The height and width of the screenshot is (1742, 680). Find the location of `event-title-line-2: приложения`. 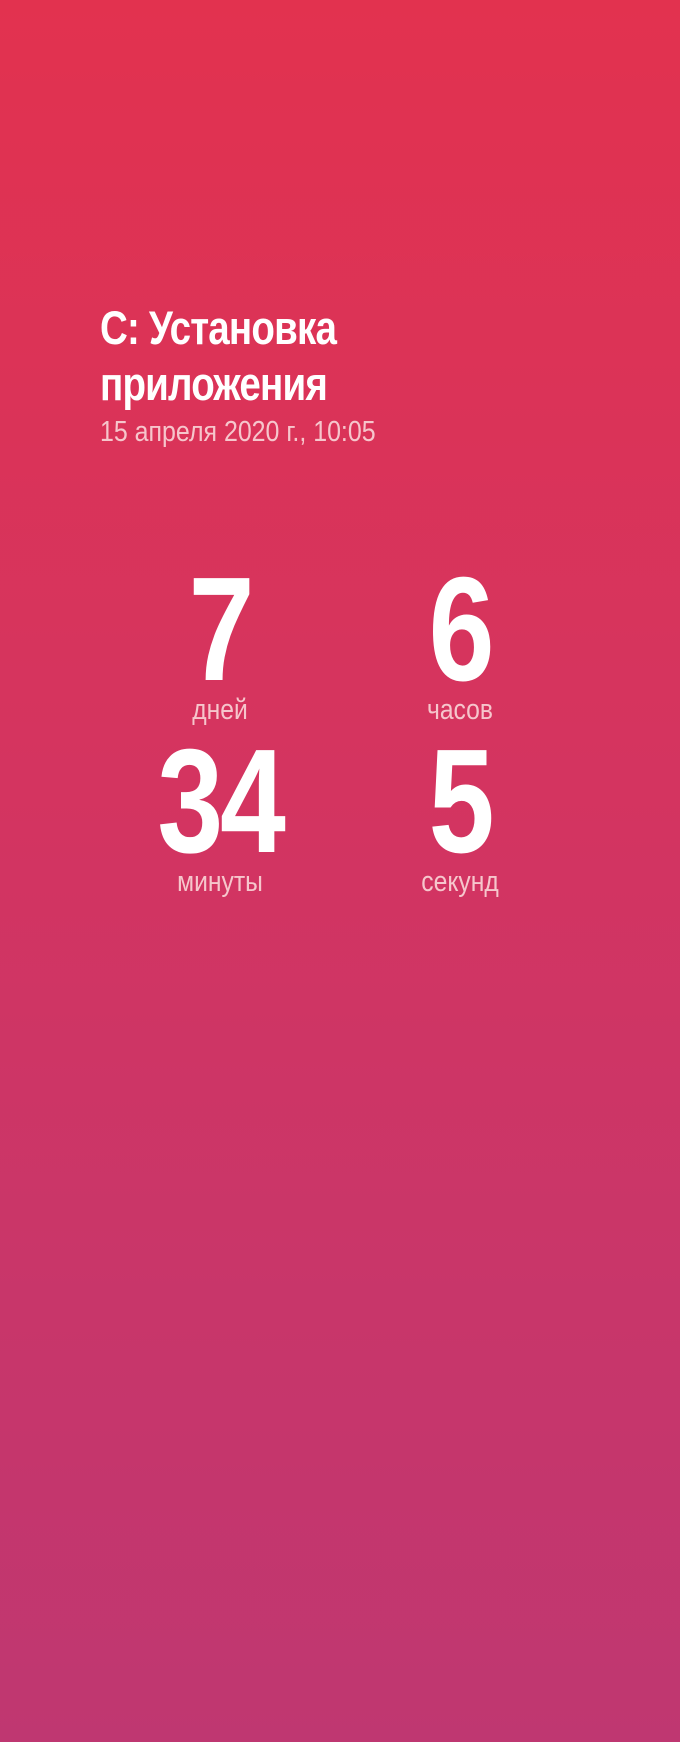

event-title-line-2: приложения is located at coordinates (214, 383).